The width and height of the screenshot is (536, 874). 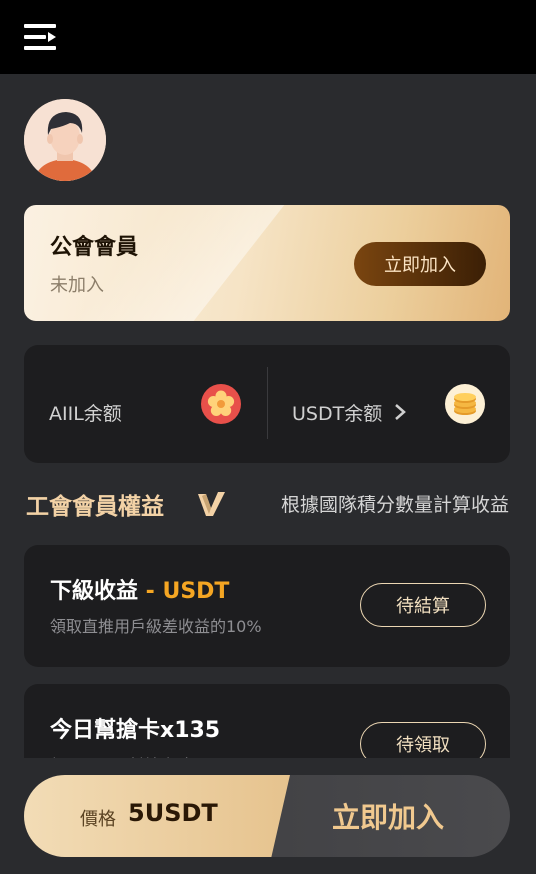 I want to click on pending-settlement-button: 待結算, so click(x=423, y=605).